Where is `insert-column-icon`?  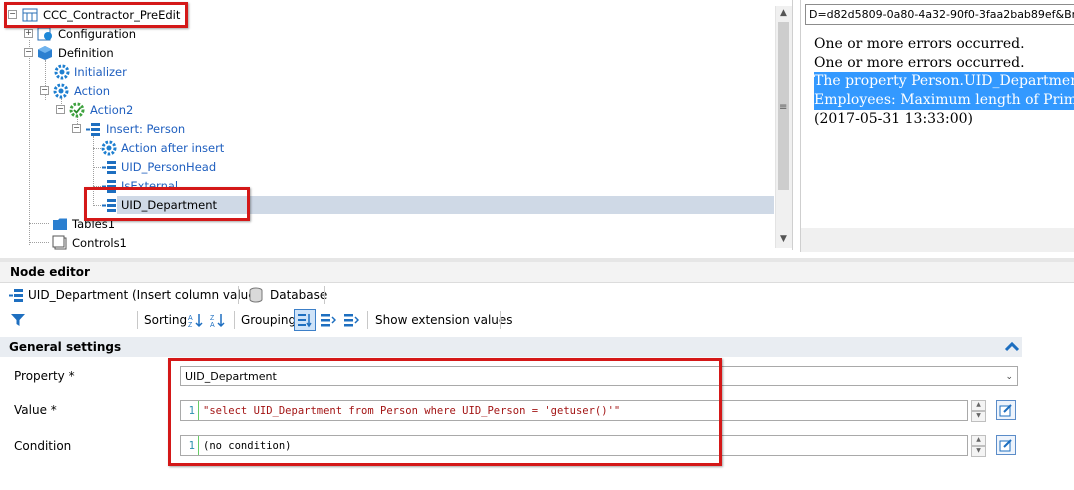 insert-column-icon is located at coordinates (93, 129).